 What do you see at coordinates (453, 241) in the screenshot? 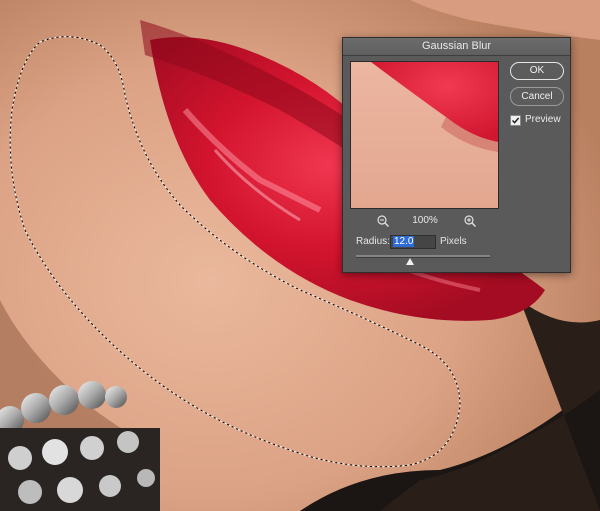
I see `radius-units: Pixels` at bounding box center [453, 241].